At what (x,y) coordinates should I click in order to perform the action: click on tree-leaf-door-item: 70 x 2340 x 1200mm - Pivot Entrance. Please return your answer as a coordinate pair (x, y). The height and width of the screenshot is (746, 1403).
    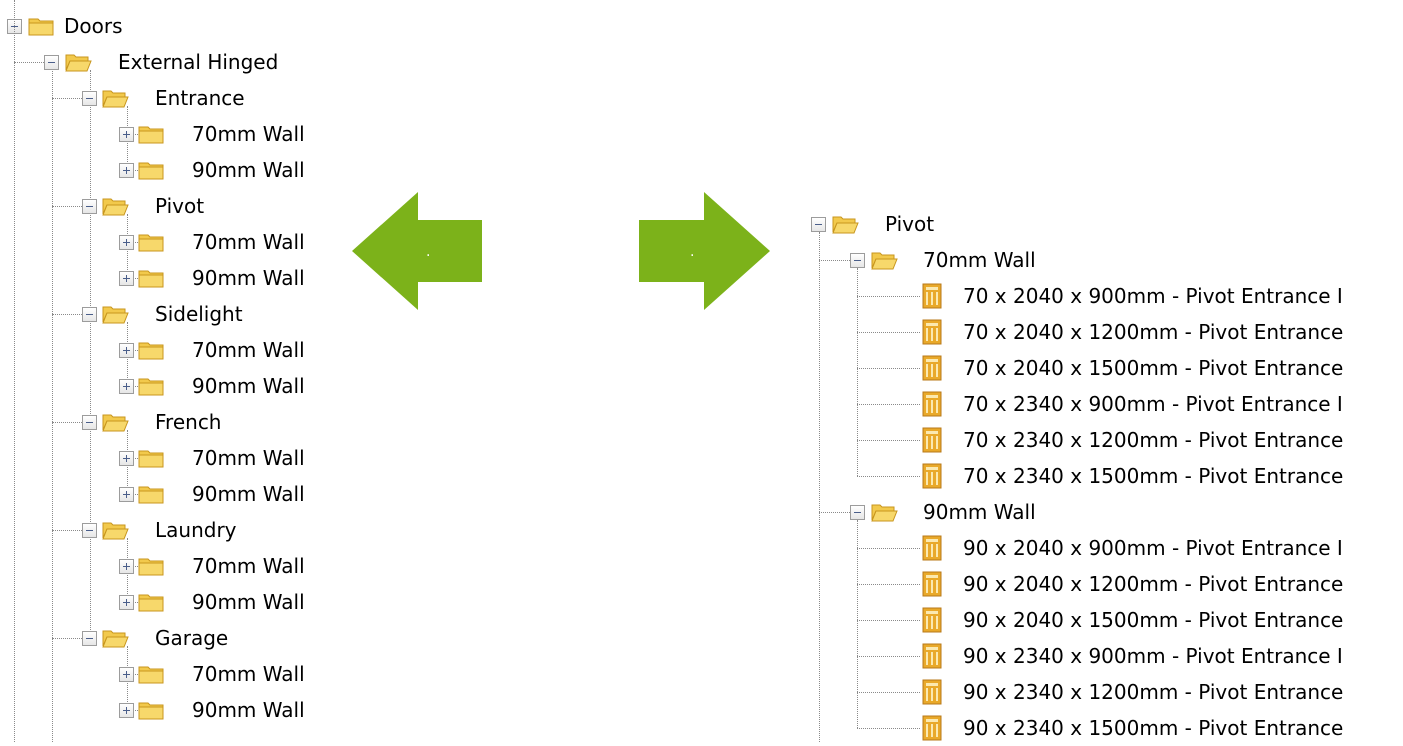
    Looking at the image, I should click on (1153, 440).